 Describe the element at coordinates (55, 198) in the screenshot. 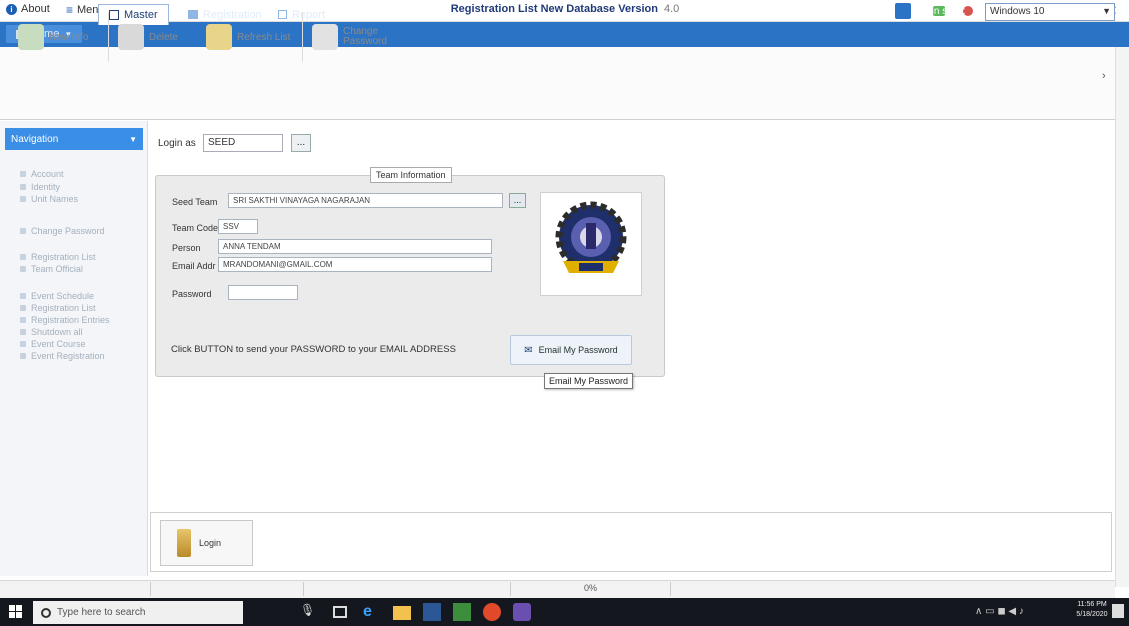

I see `sidebar-item-label: Unit Names` at that location.